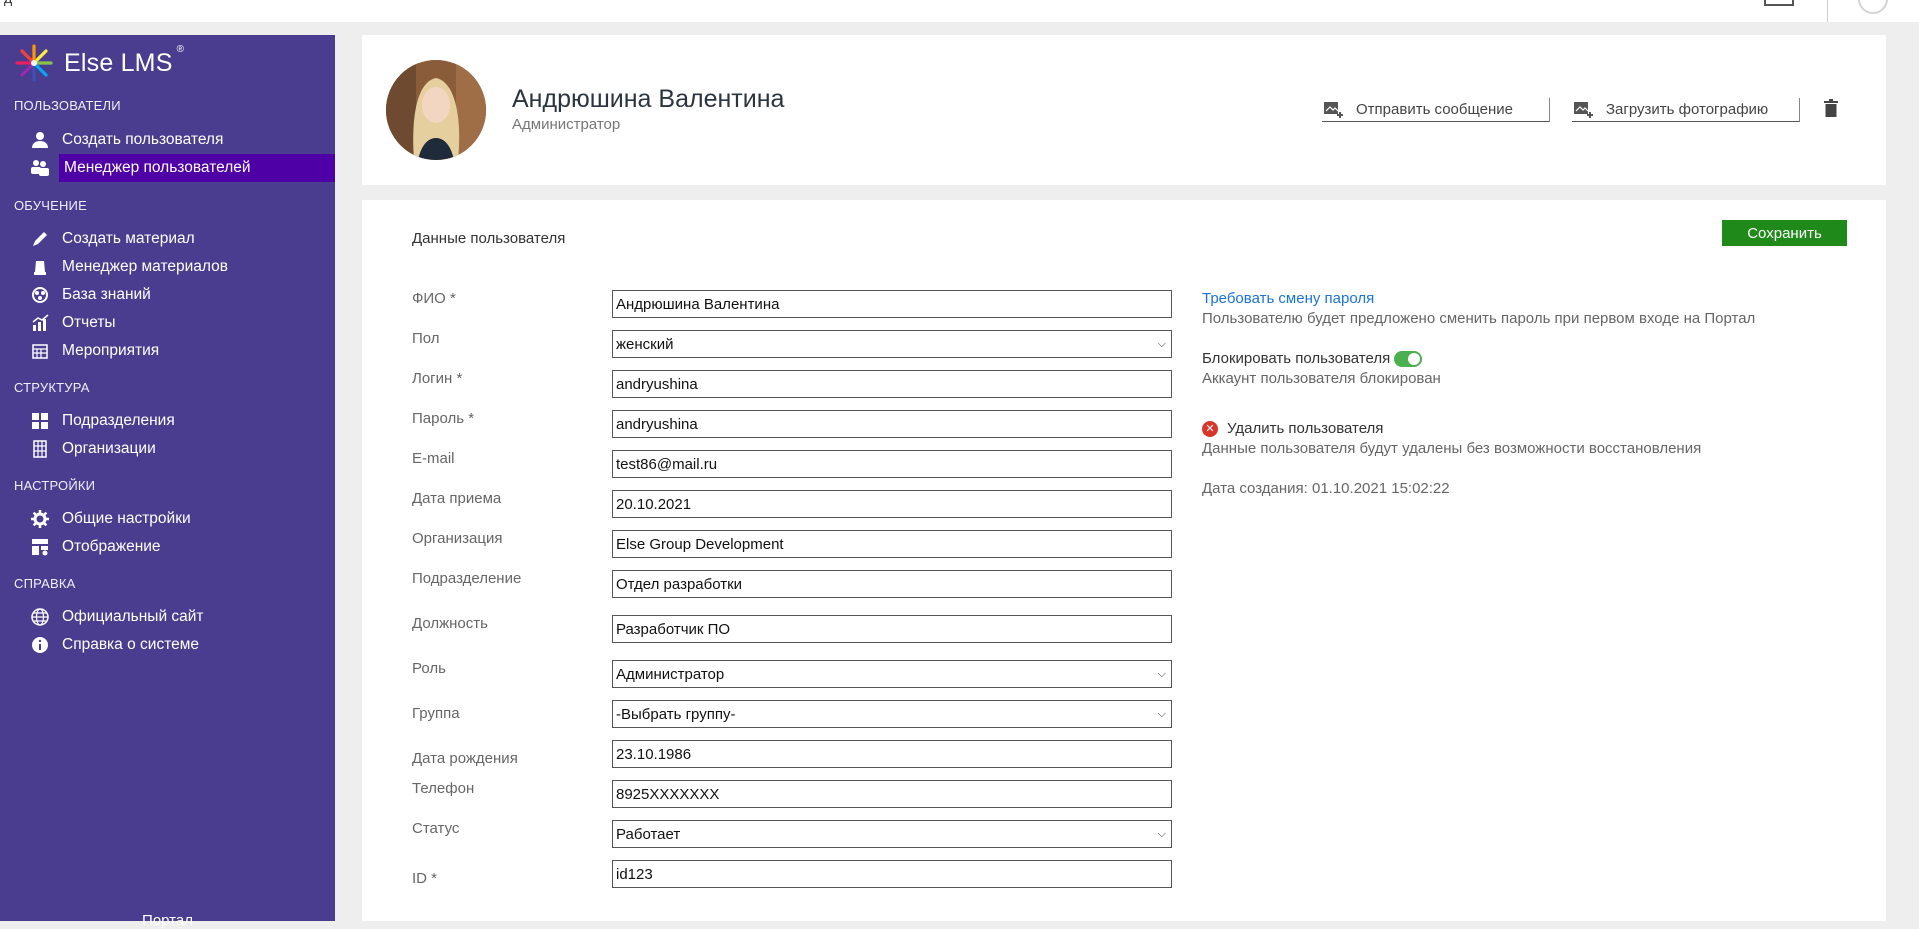 The width and height of the screenshot is (1919, 929). What do you see at coordinates (167, 547) in the screenshot?
I see `sidebar-item-display: Отображение` at bounding box center [167, 547].